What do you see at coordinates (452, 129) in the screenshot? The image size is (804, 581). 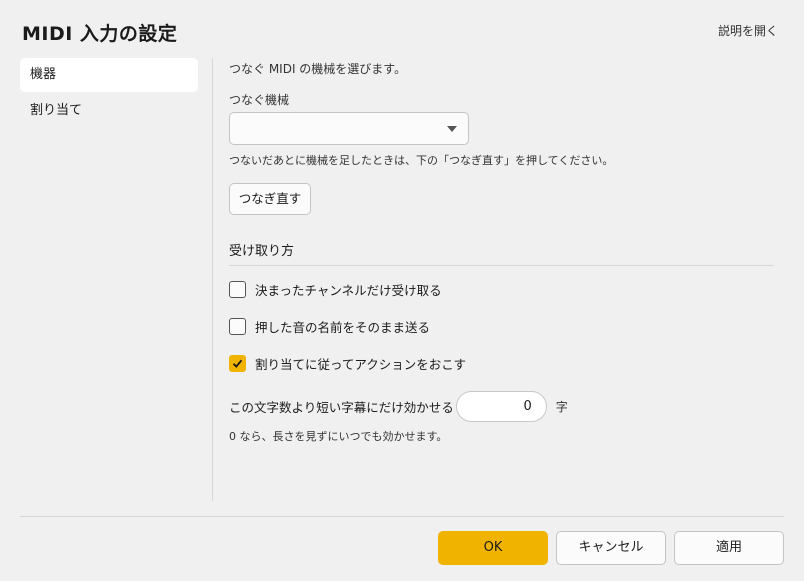 I see `chevron-down-icon` at bounding box center [452, 129].